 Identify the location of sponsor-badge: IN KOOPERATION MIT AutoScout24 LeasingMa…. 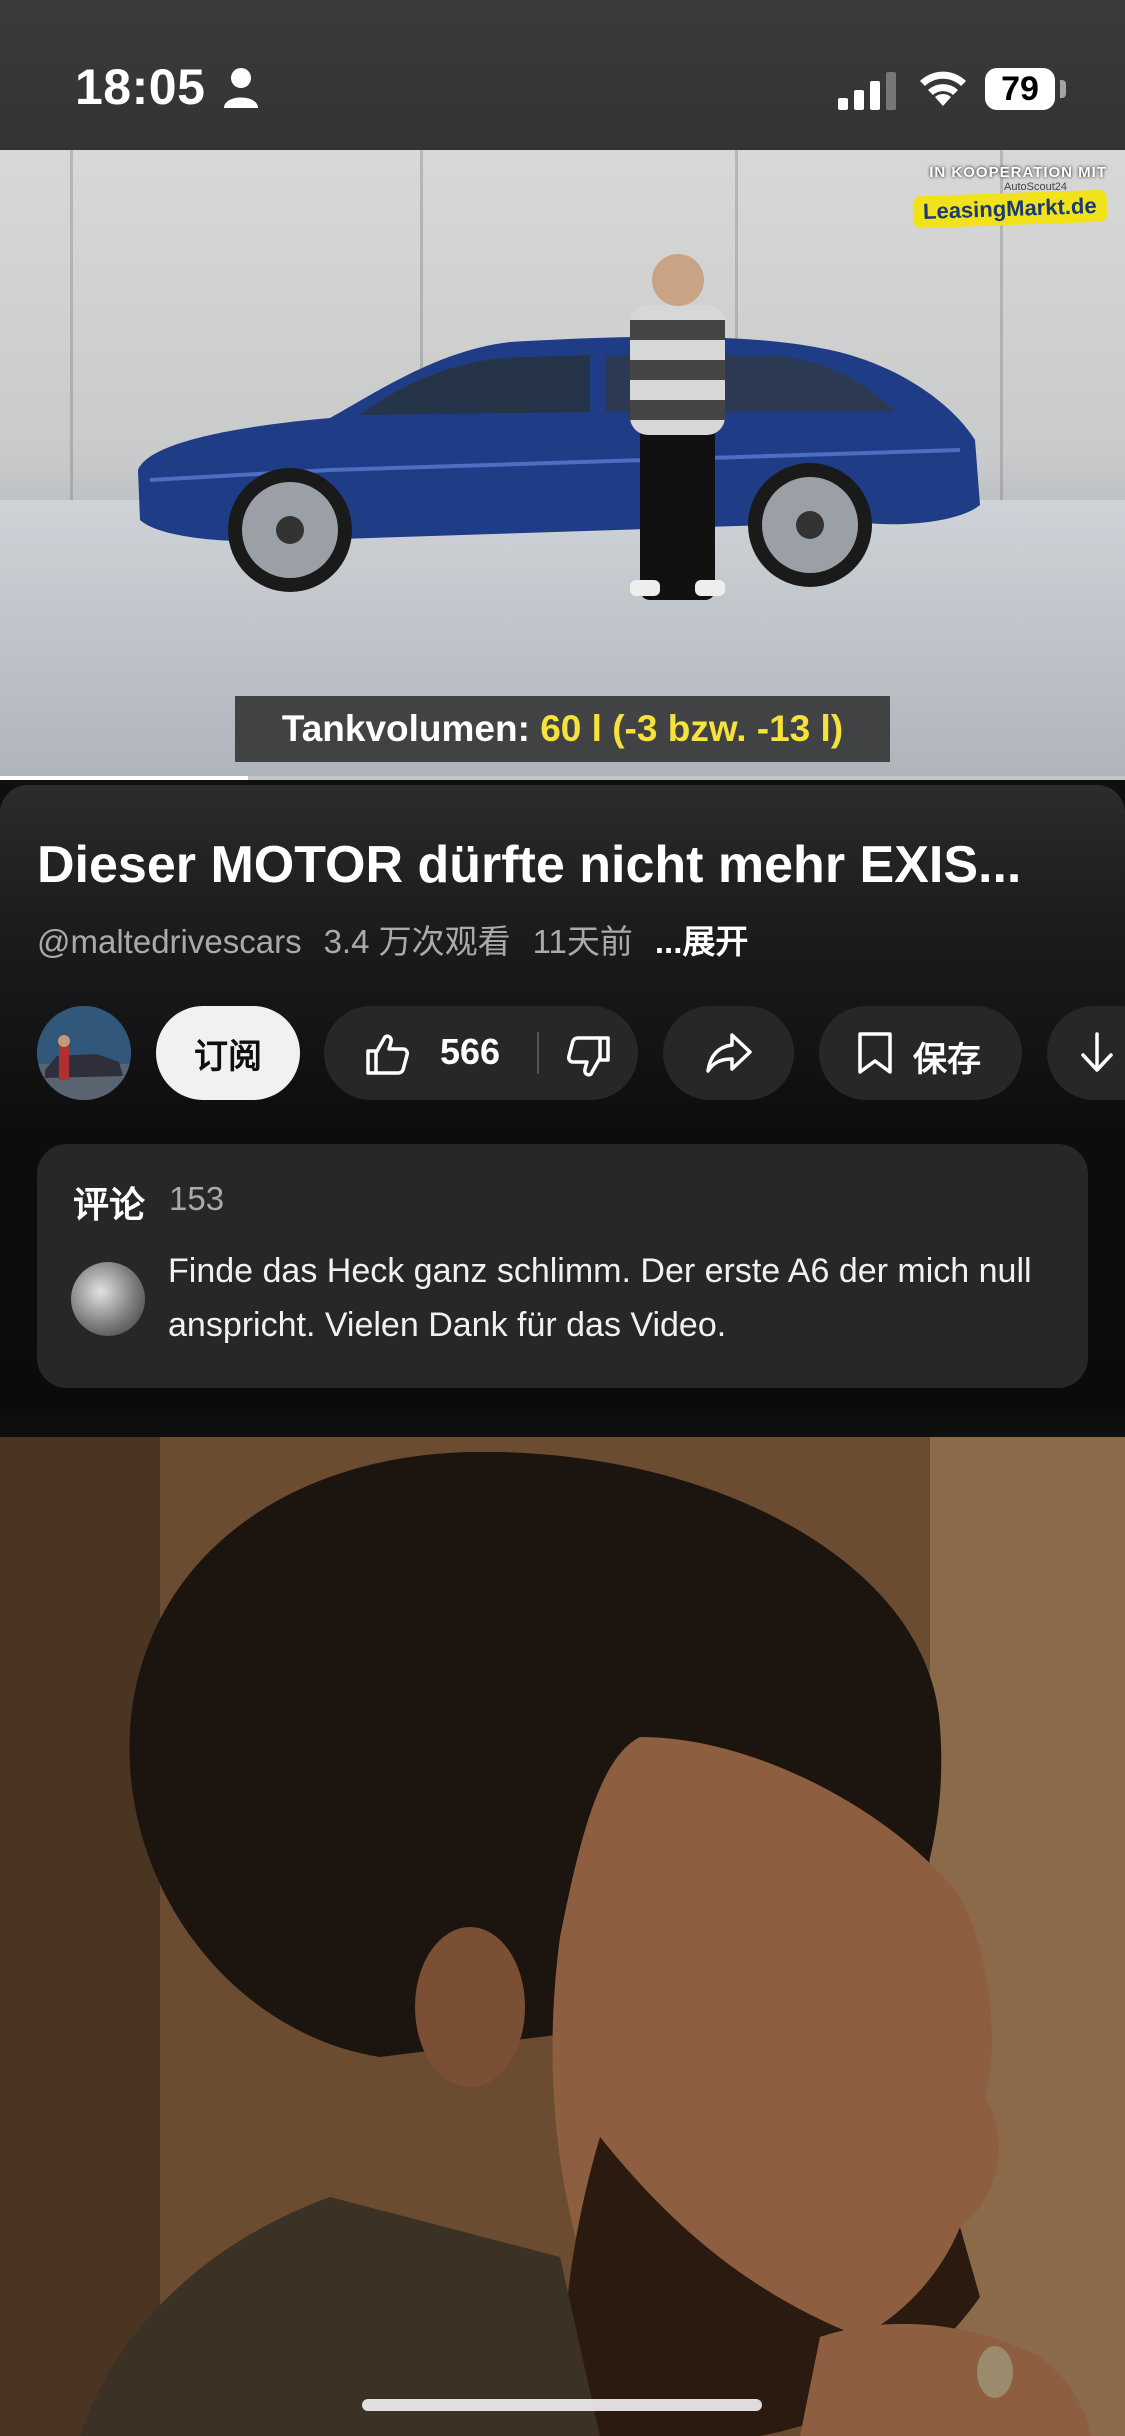
(1010, 196).